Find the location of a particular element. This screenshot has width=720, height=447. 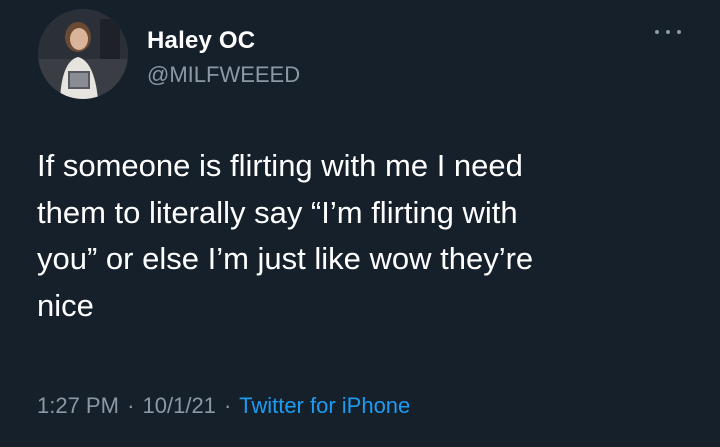

tweet-text-line: nice is located at coordinates (65, 305).